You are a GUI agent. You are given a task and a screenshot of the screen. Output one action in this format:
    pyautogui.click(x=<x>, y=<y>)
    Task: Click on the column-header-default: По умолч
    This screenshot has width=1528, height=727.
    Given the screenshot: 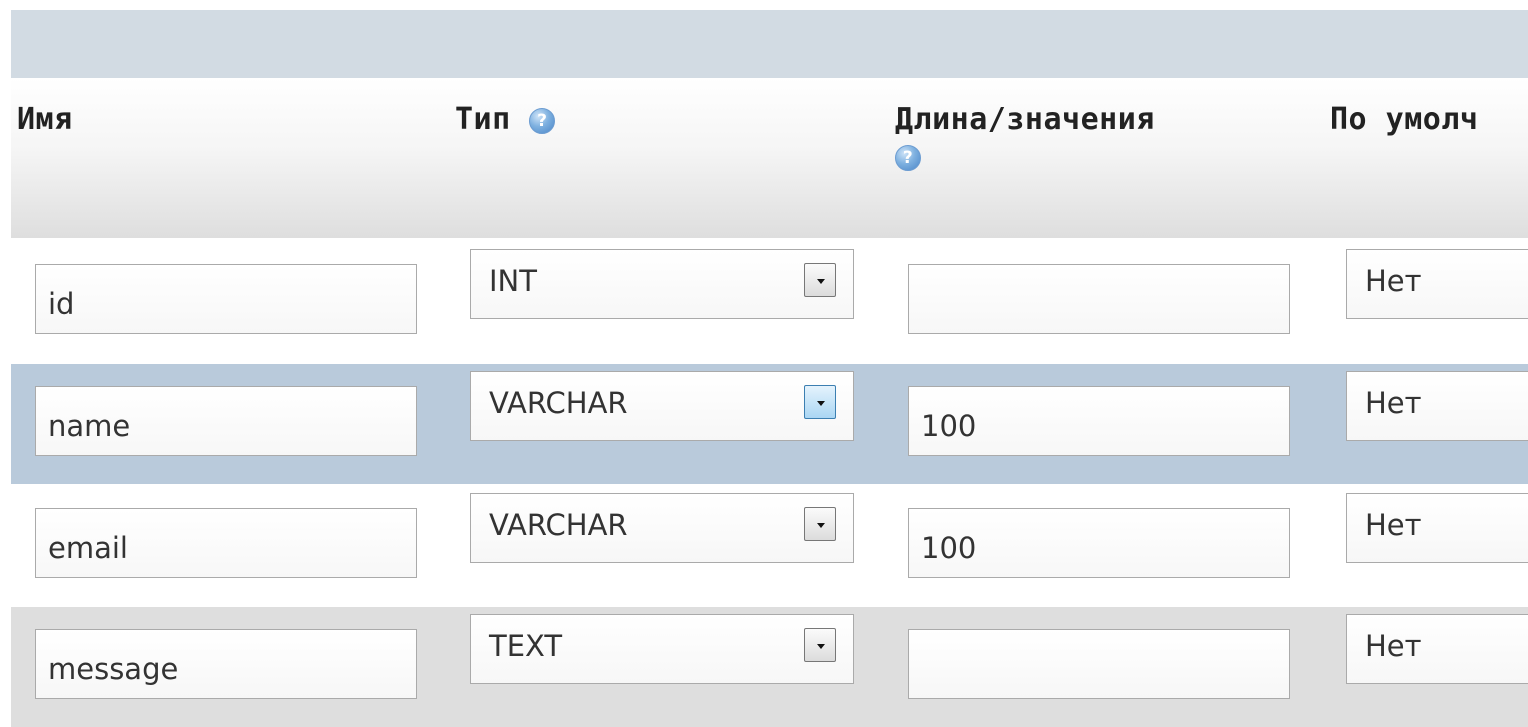 What is the action you would take?
    pyautogui.click(x=1404, y=119)
    